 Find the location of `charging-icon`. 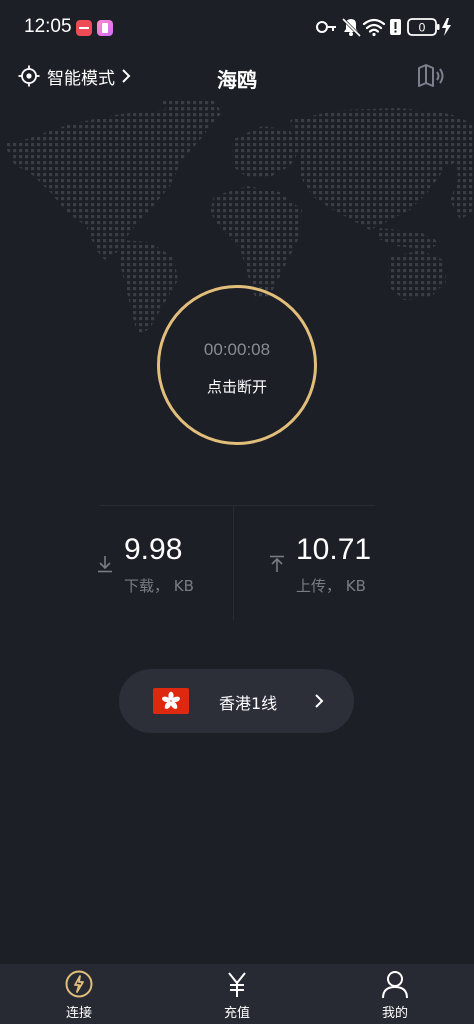

charging-icon is located at coordinates (446, 27).